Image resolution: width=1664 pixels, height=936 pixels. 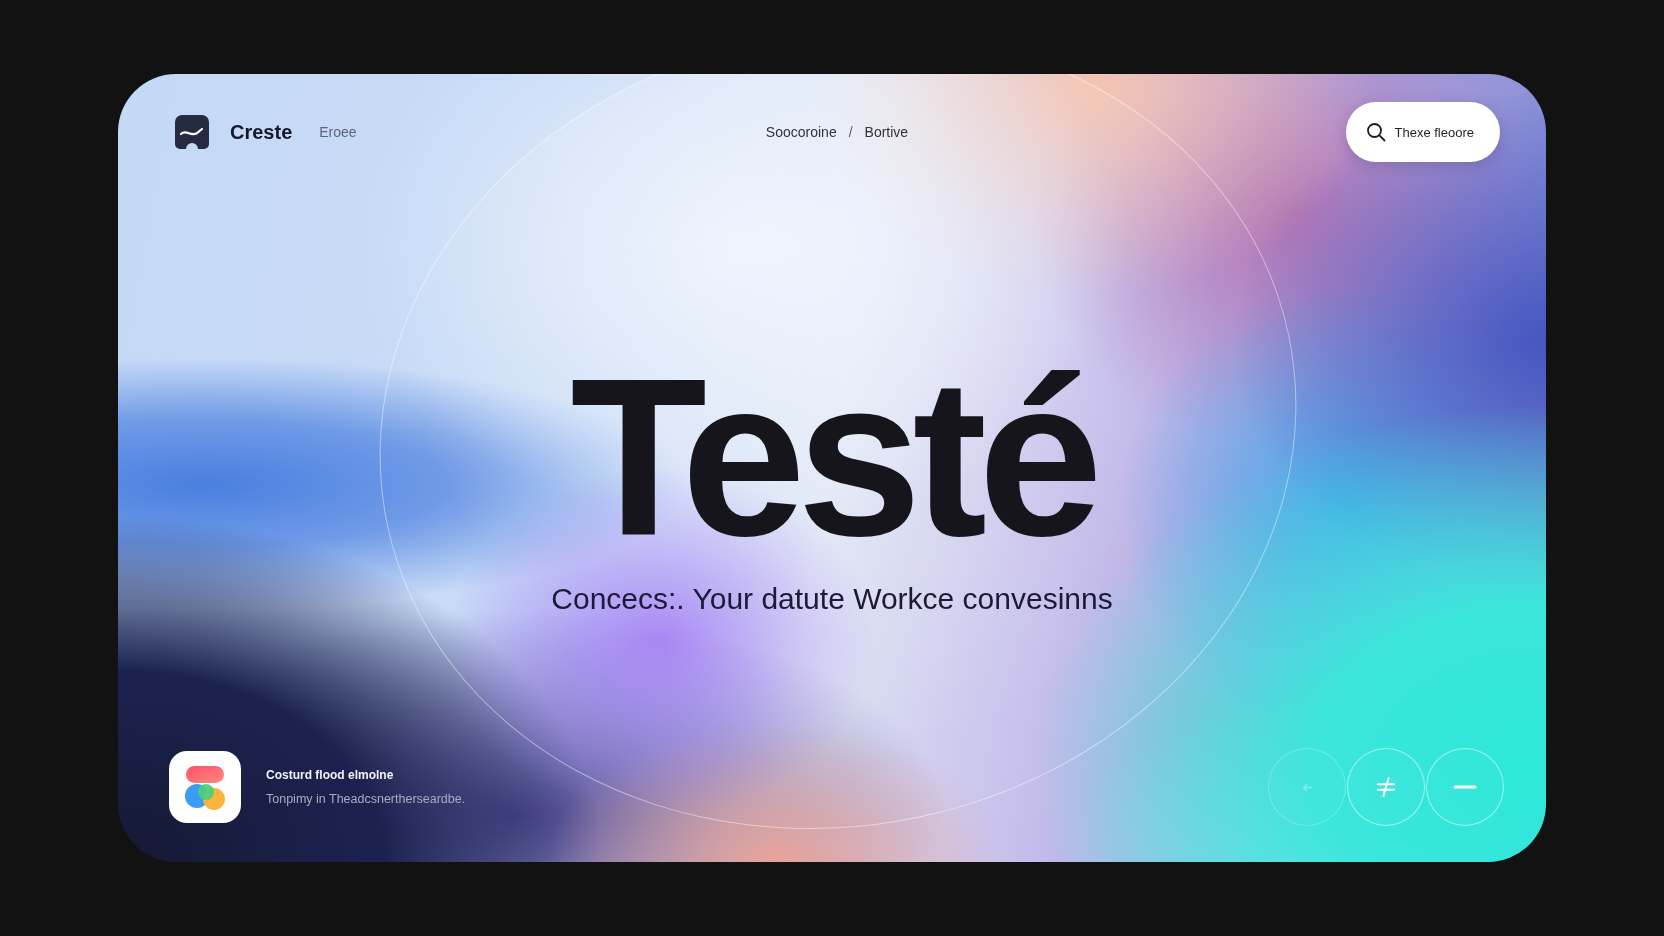 I want to click on logo-icon, so click(x=192, y=132).